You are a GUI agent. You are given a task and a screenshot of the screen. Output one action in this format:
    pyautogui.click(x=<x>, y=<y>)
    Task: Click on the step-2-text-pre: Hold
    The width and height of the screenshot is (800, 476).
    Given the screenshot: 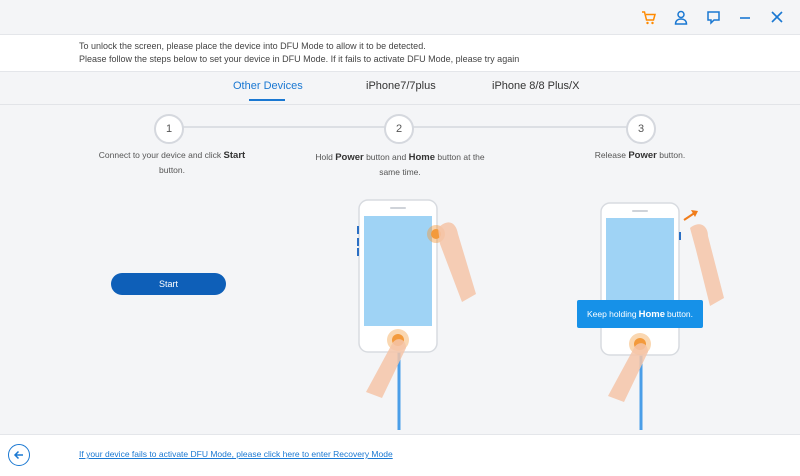 What is the action you would take?
    pyautogui.click(x=325, y=157)
    